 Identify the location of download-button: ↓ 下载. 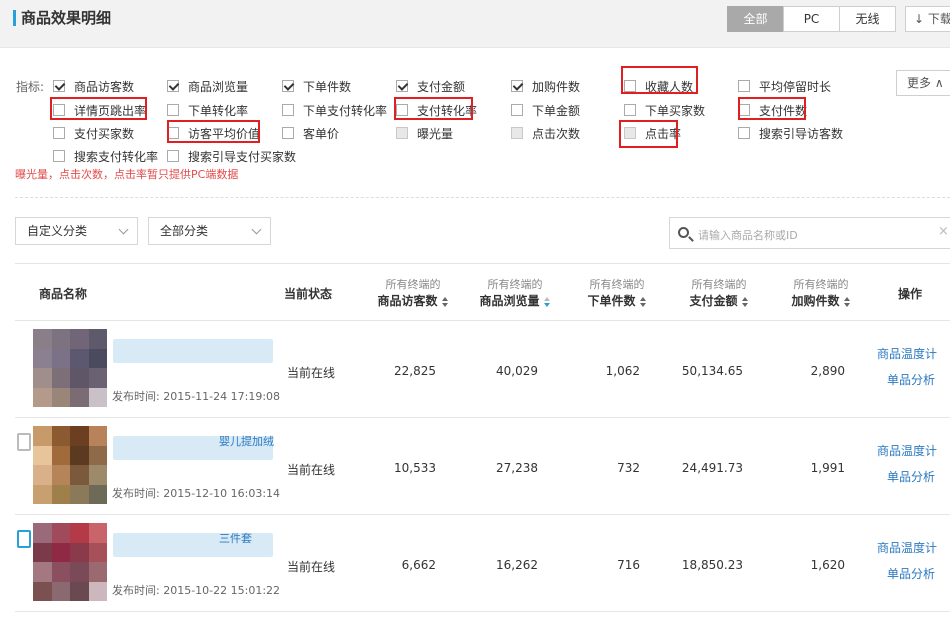
(927, 19).